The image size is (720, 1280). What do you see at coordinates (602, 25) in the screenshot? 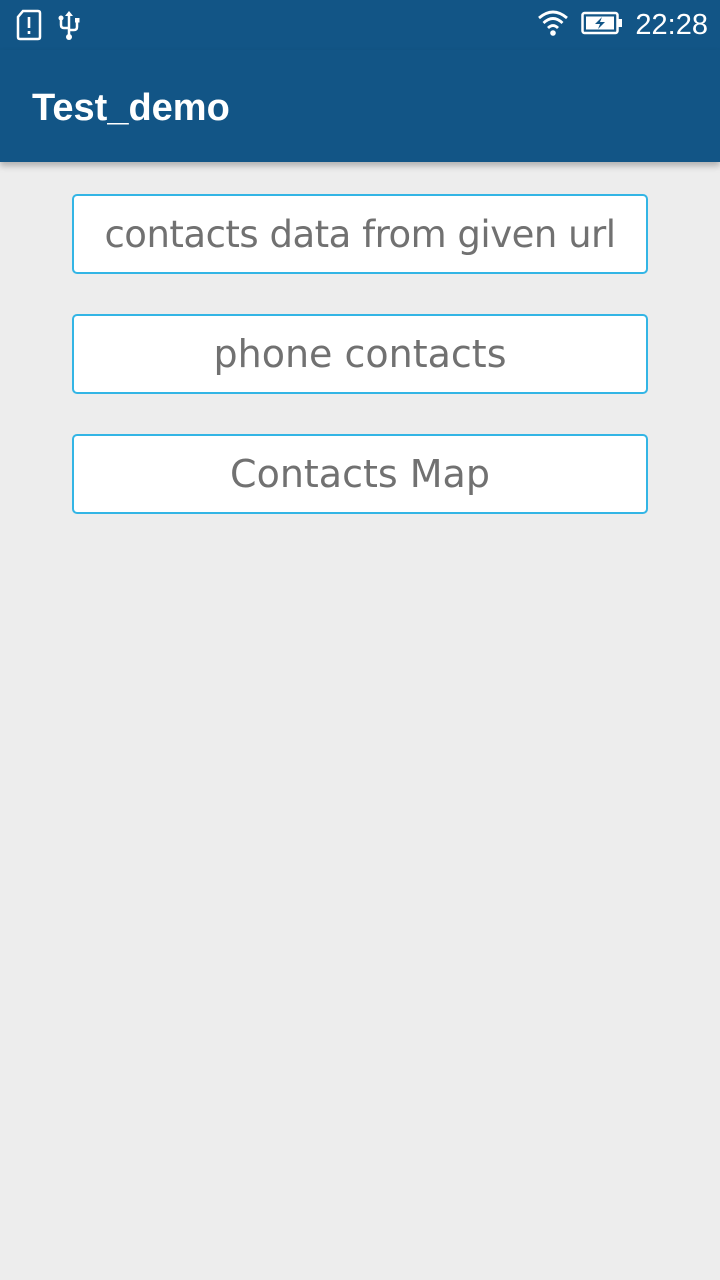
I see `battery-charging-icon` at bounding box center [602, 25].